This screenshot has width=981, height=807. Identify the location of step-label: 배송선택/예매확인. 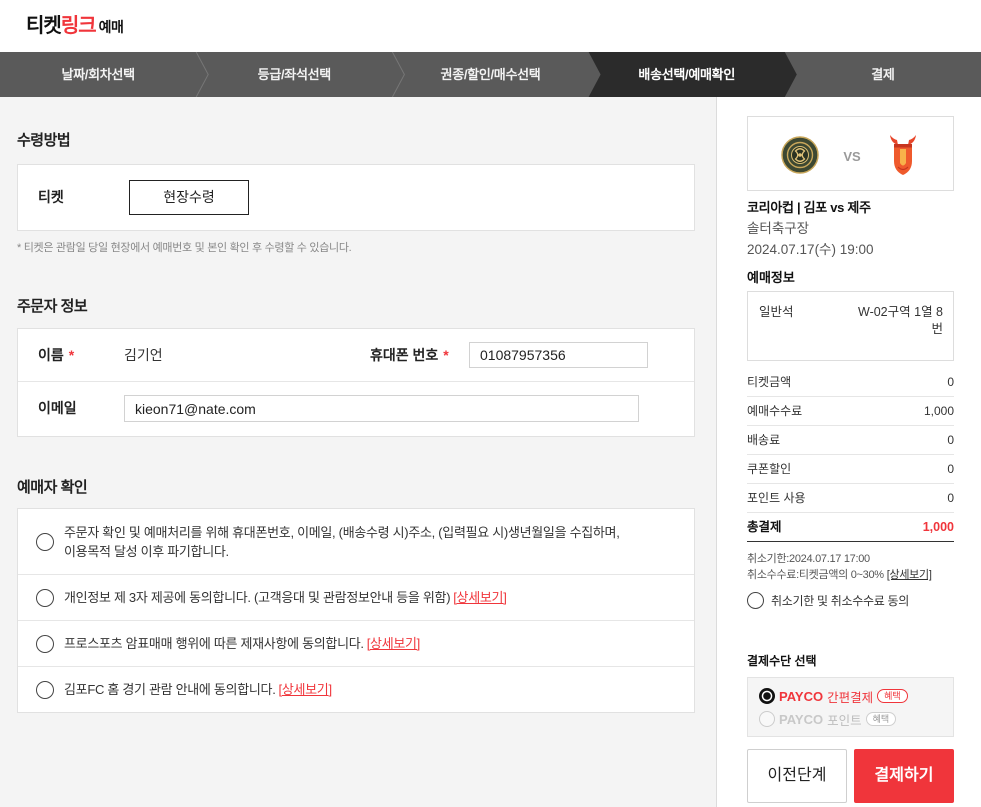
(686, 74).